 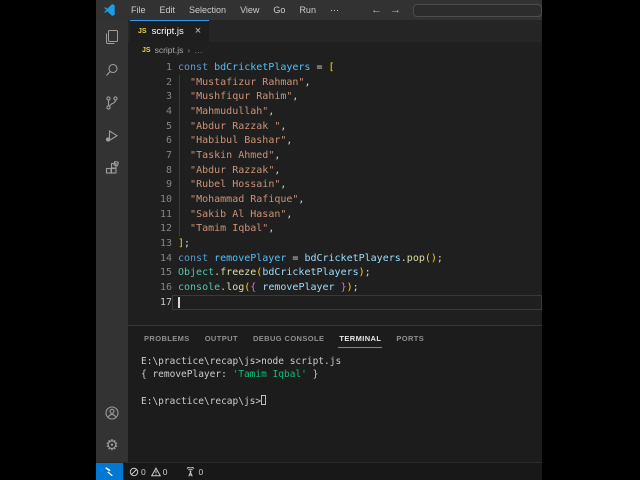 I want to click on line-number: 2, so click(x=168, y=82).